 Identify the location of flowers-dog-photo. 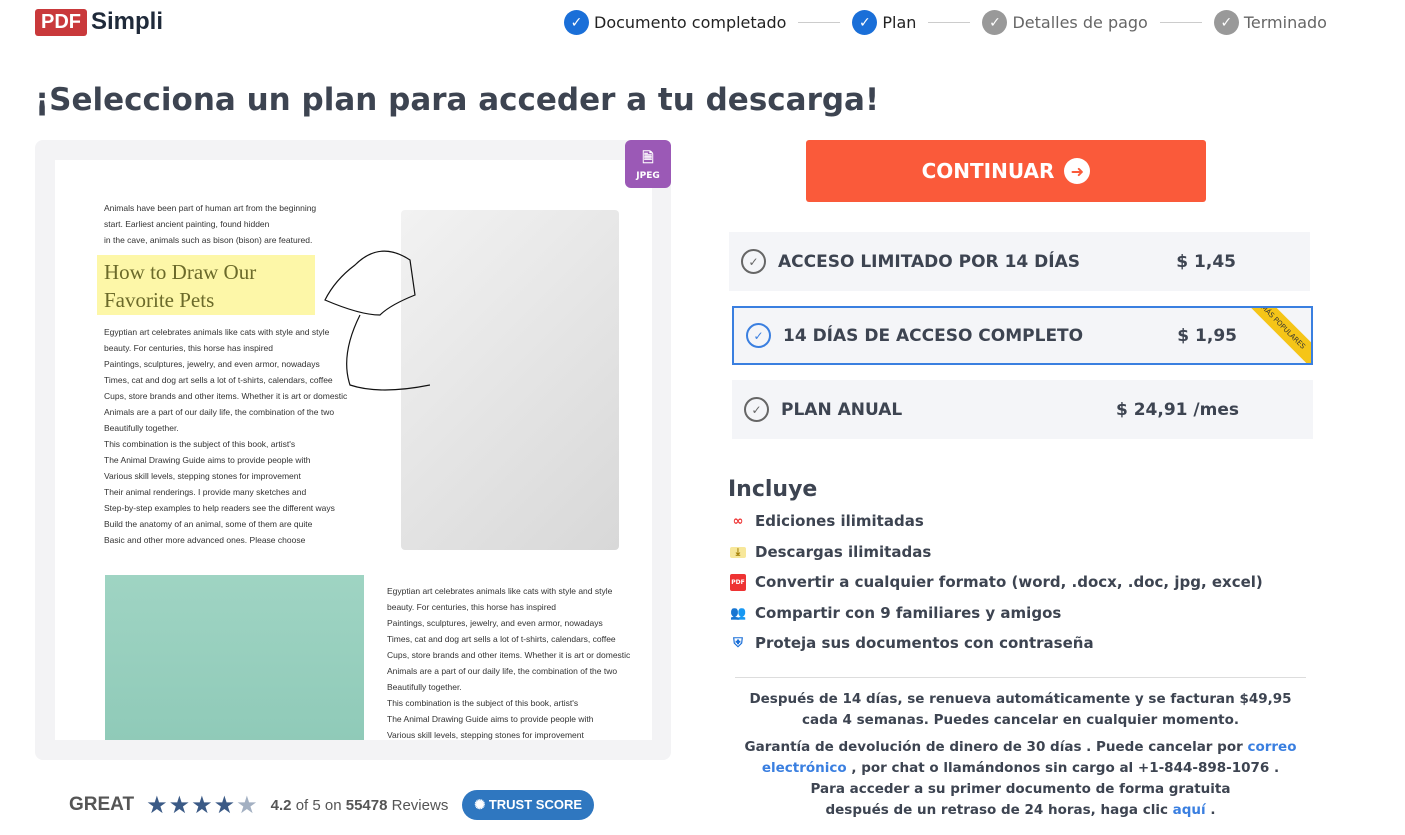
(234, 657).